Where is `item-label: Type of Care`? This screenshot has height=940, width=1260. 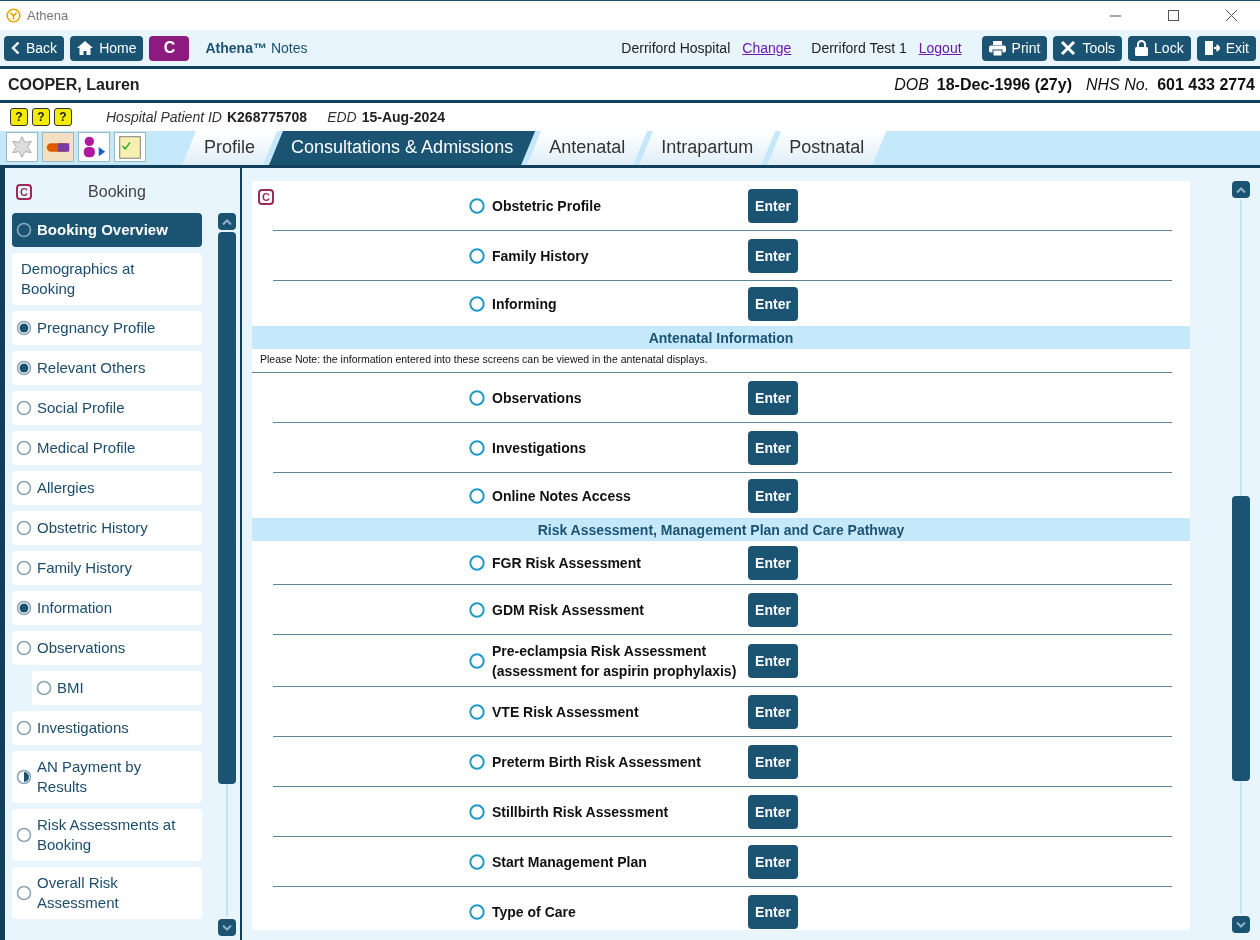 item-label: Type of Care is located at coordinates (534, 912).